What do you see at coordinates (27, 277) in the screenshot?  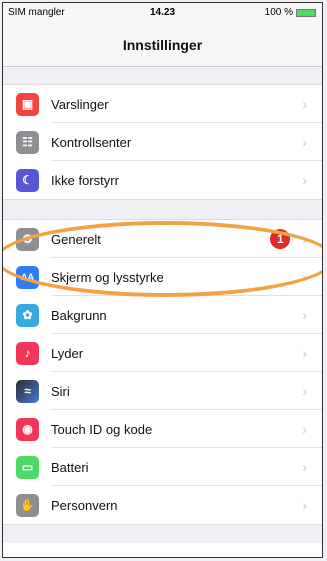 I see `display-icon: AA` at bounding box center [27, 277].